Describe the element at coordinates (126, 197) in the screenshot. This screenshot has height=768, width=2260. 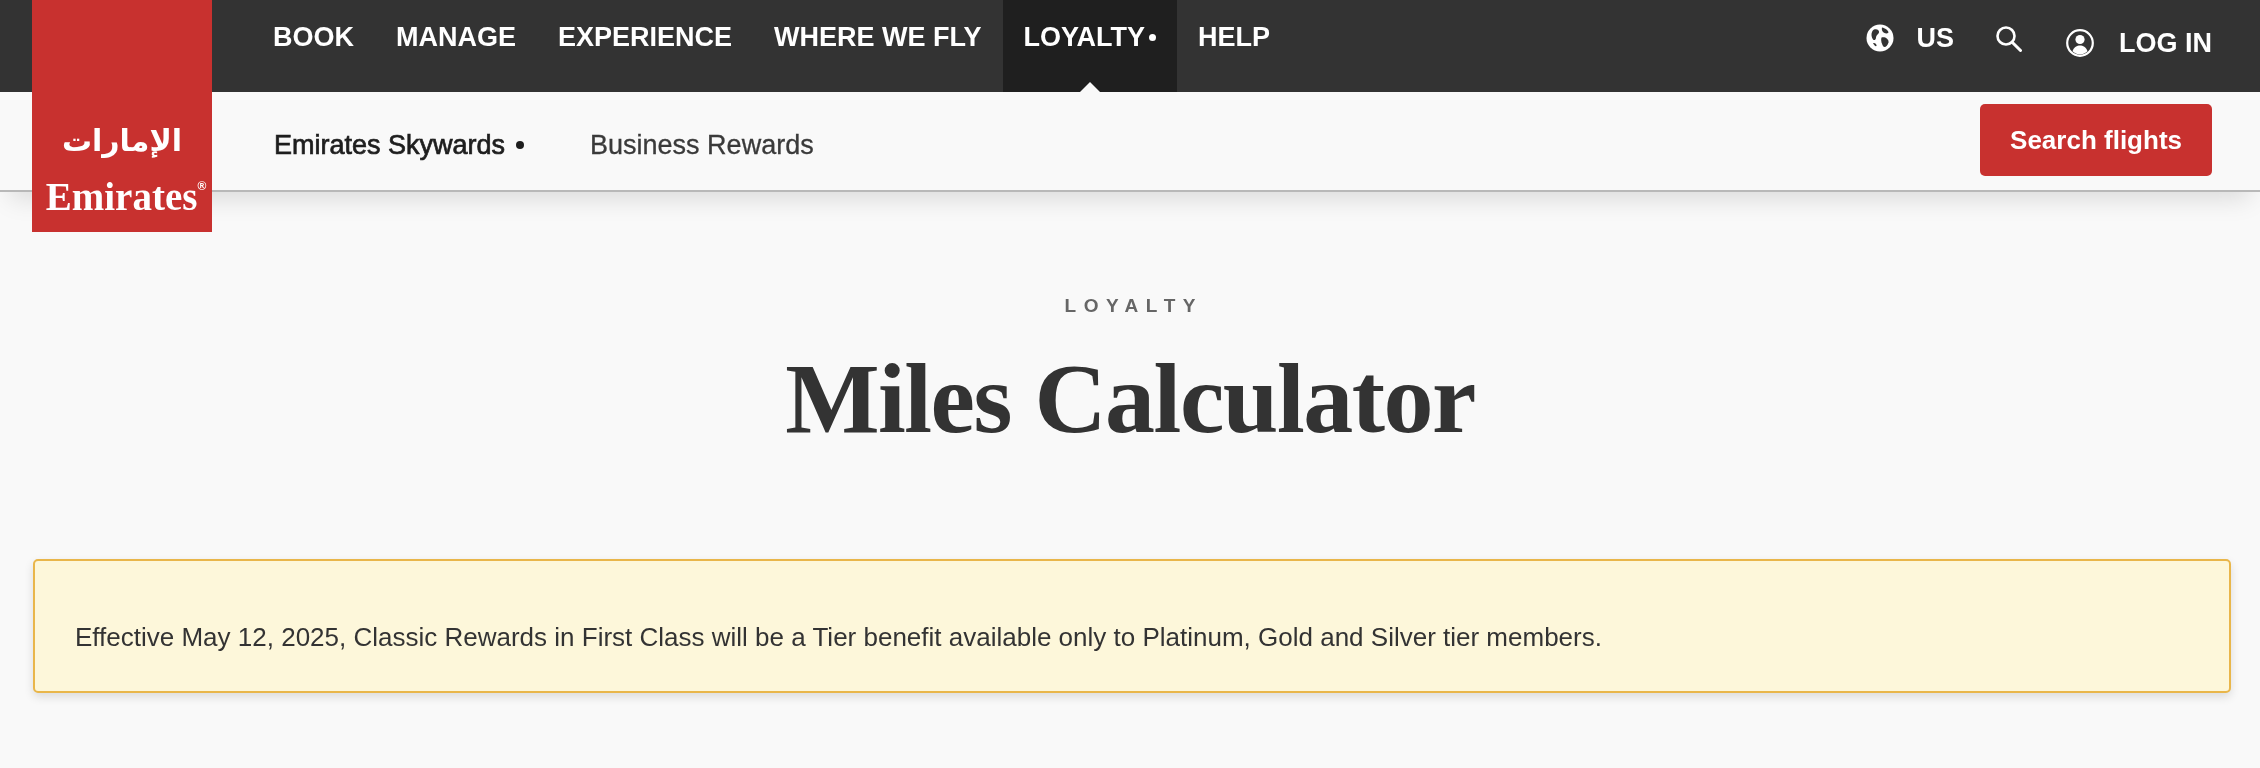
I see `logo-wordmark: Emirates$^{®}$` at that location.